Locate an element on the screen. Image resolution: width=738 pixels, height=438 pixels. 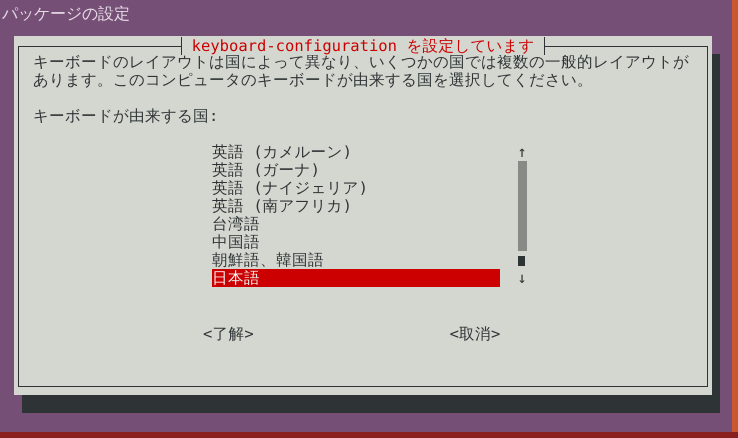
scrollbar is located at coordinates (522, 215).